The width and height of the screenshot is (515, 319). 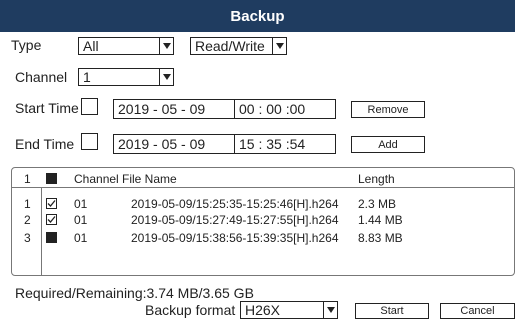 I want to click on column-header-length: Length, so click(x=376, y=179).